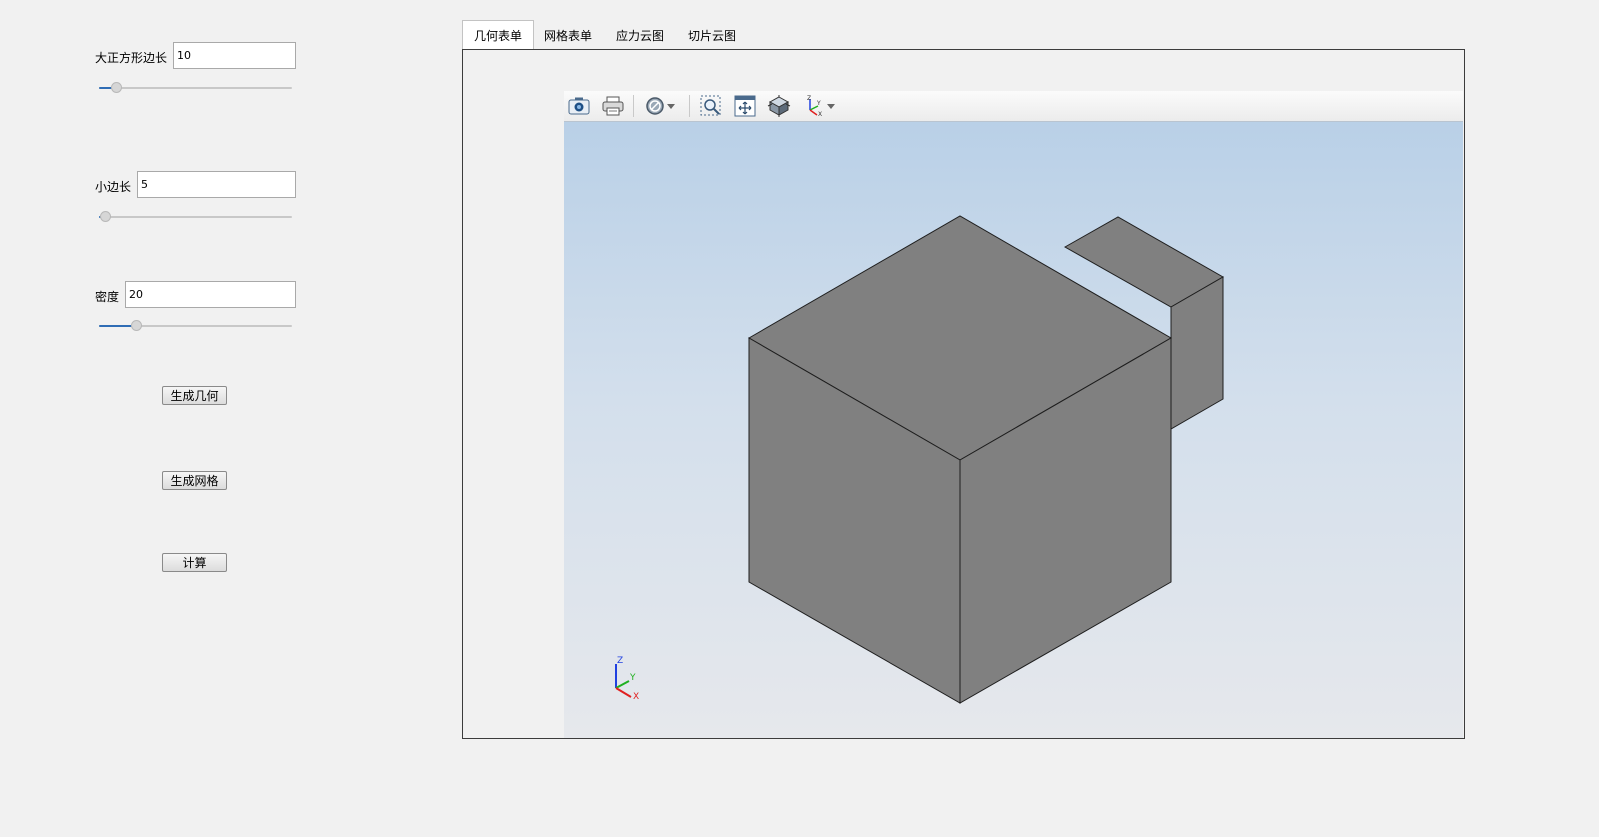  Describe the element at coordinates (818, 103) in the screenshot. I see `svg-text: Y` at that location.